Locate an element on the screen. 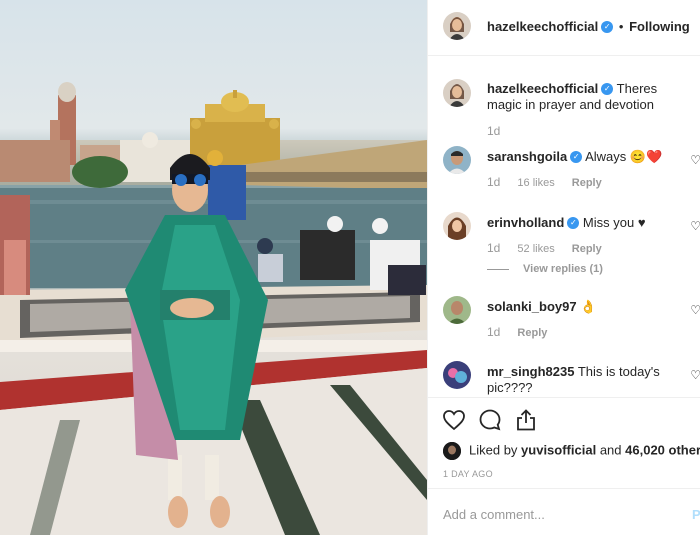  view-replies-line is located at coordinates (498, 269).